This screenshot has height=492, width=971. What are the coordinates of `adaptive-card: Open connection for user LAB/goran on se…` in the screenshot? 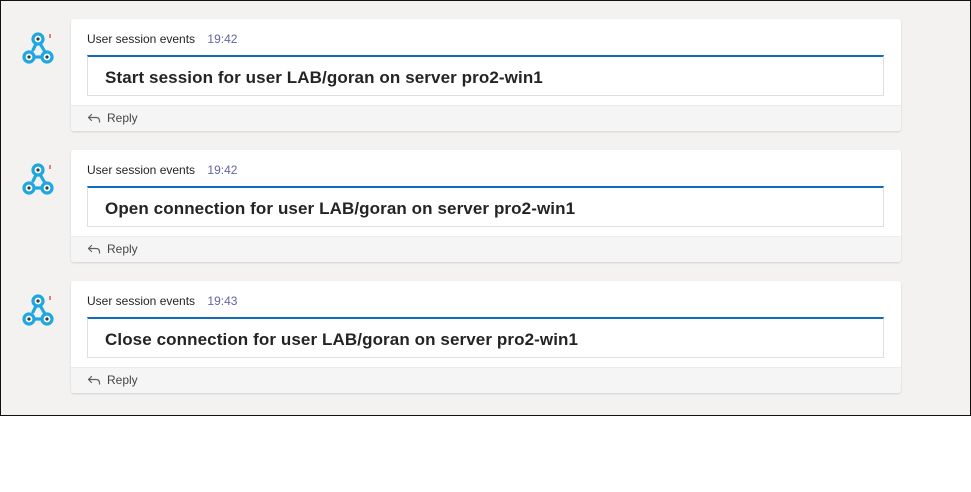 It's located at (485, 206).